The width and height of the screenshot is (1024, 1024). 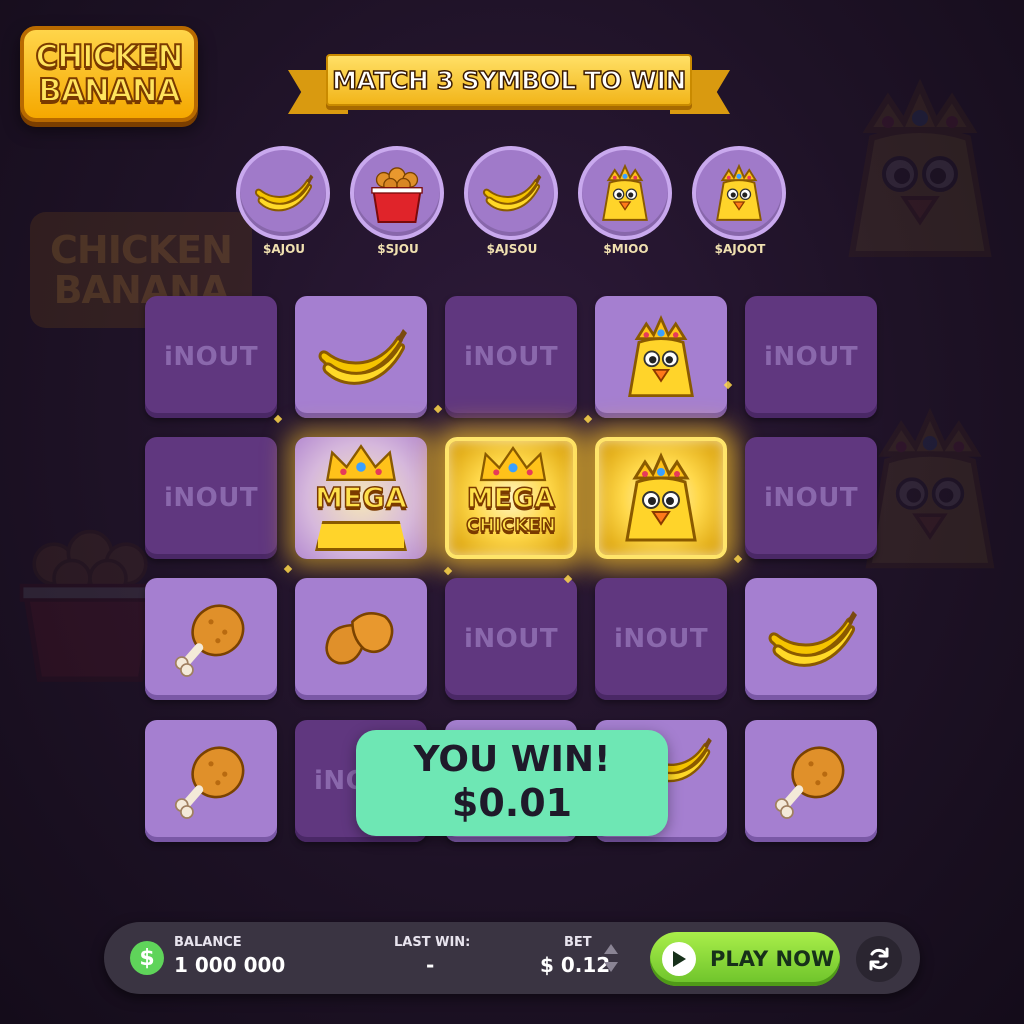 I want to click on bet-stepper, so click(x=611, y=959).